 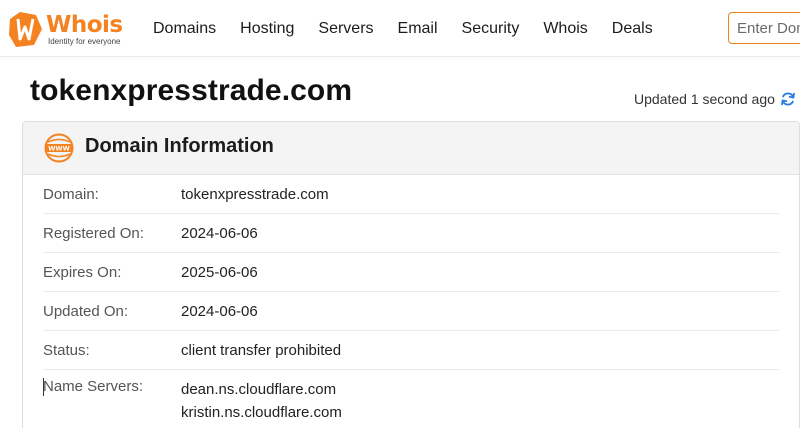 What do you see at coordinates (704, 99) in the screenshot?
I see `updated-text: Updated 1 second ago` at bounding box center [704, 99].